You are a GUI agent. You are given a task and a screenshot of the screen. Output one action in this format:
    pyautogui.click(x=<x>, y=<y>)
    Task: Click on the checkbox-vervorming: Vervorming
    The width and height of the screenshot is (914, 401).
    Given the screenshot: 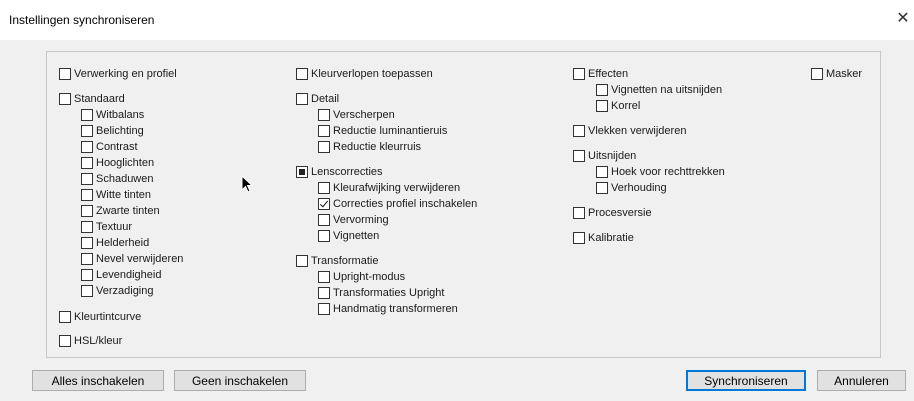 What is the action you would take?
    pyautogui.click(x=353, y=220)
    